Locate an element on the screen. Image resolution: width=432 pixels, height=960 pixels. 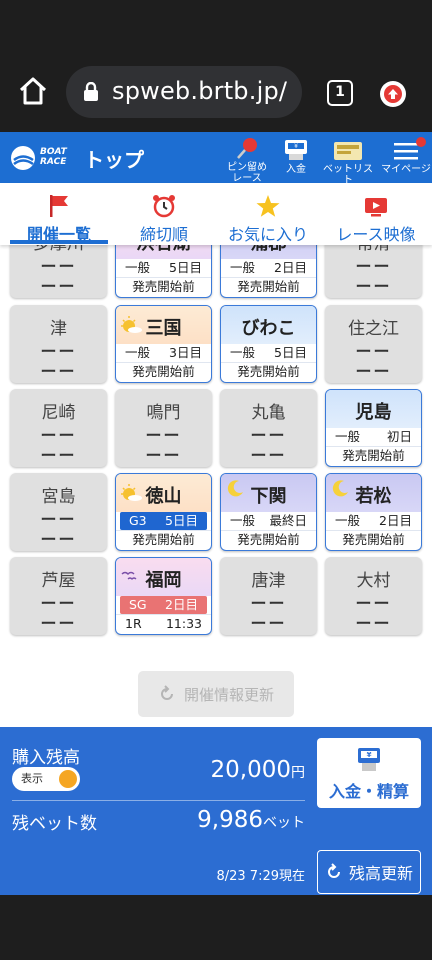
venue-name: 尼崎 is located at coordinates (58, 413).